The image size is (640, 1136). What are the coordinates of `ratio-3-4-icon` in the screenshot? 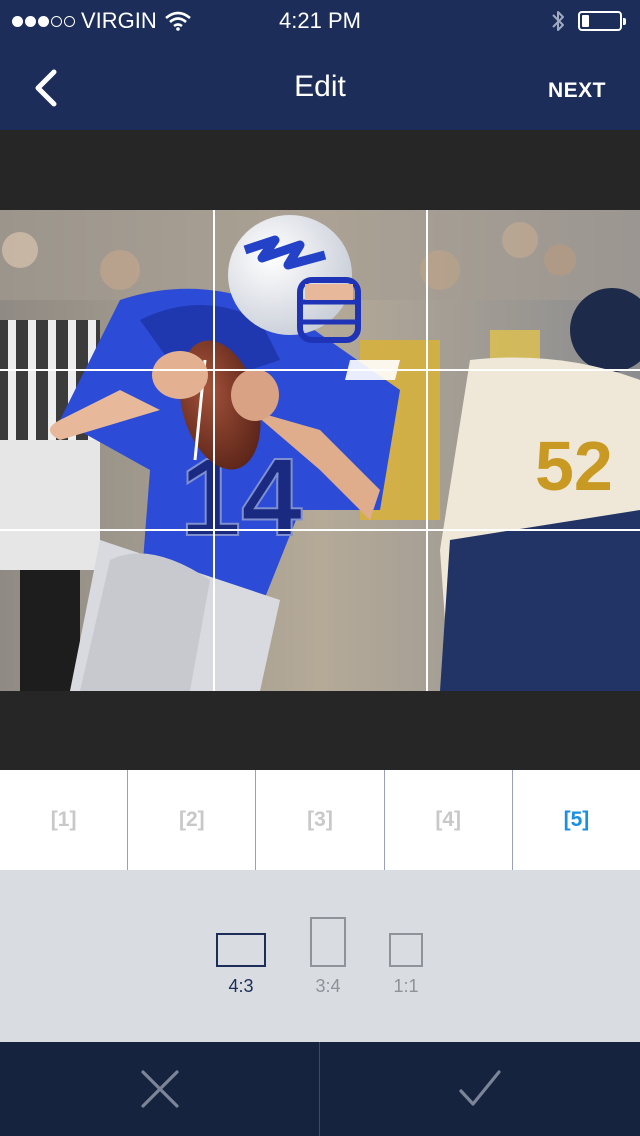 It's located at (328, 942).